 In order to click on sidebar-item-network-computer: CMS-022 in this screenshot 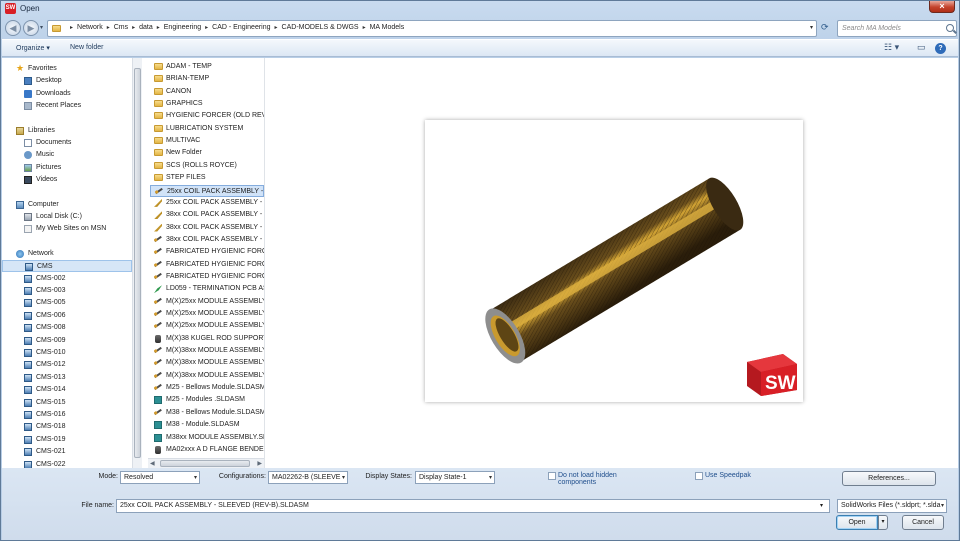, I will do `click(67, 463)`.